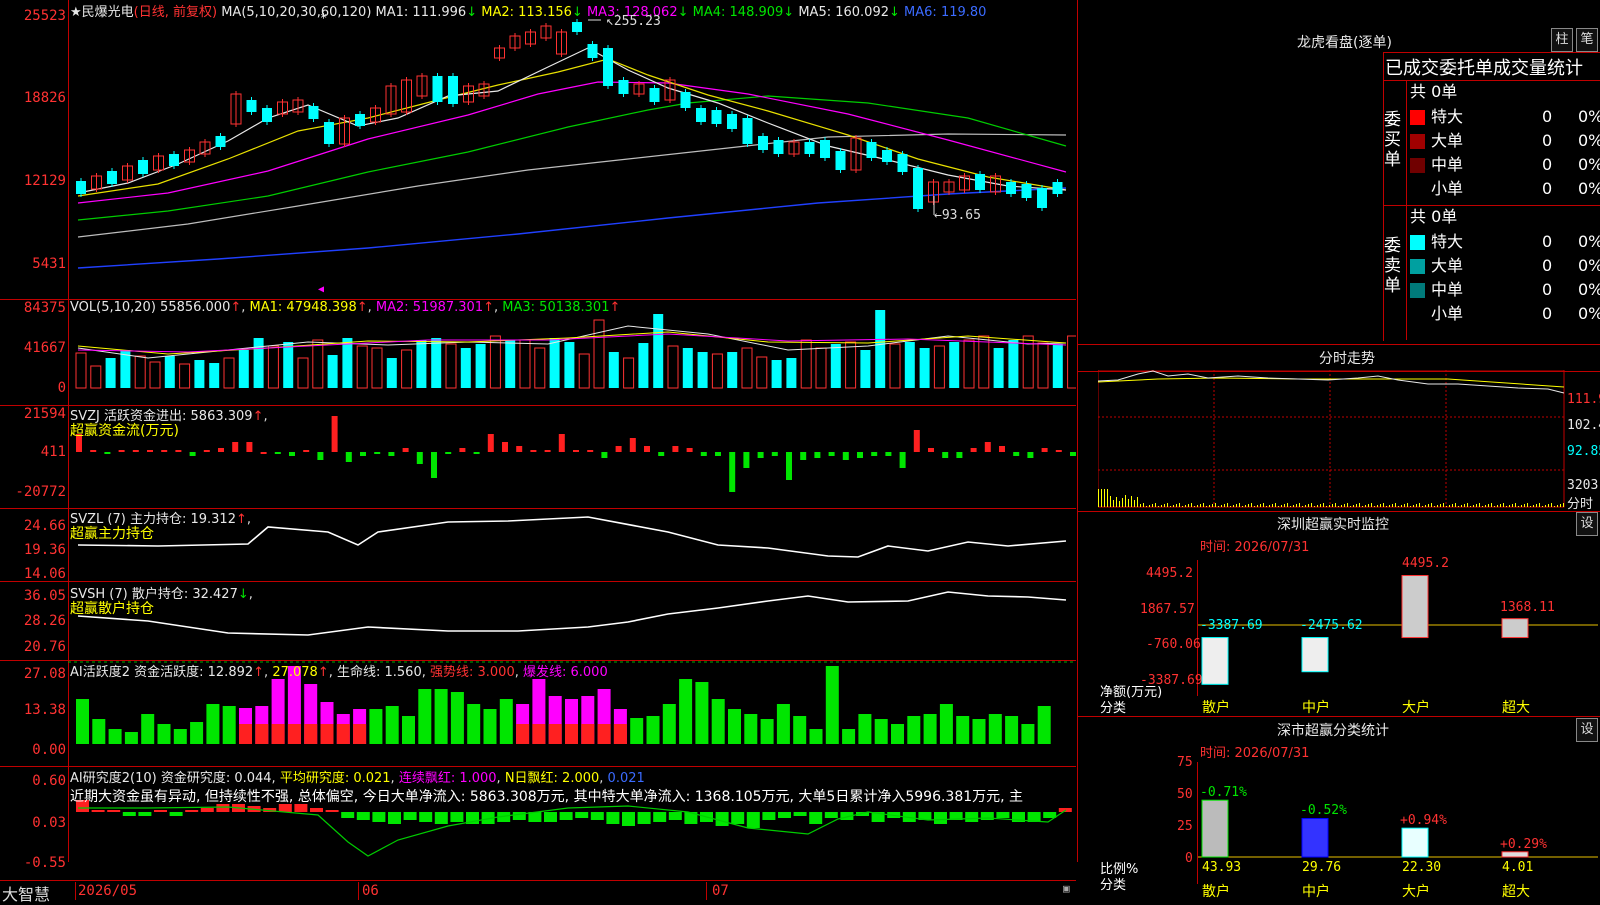 This screenshot has height=905, width=1600. What do you see at coordinates (1587, 40) in the screenshot?
I see `tick-view-button: 笔` at bounding box center [1587, 40].